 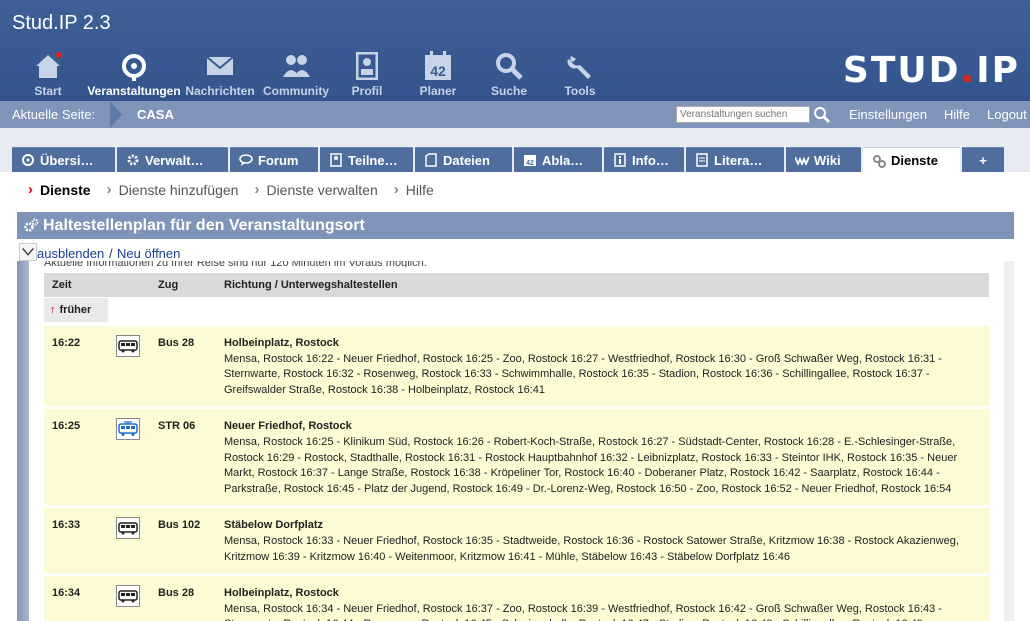 I want to click on subtab-label: Hilfe, so click(x=419, y=189).